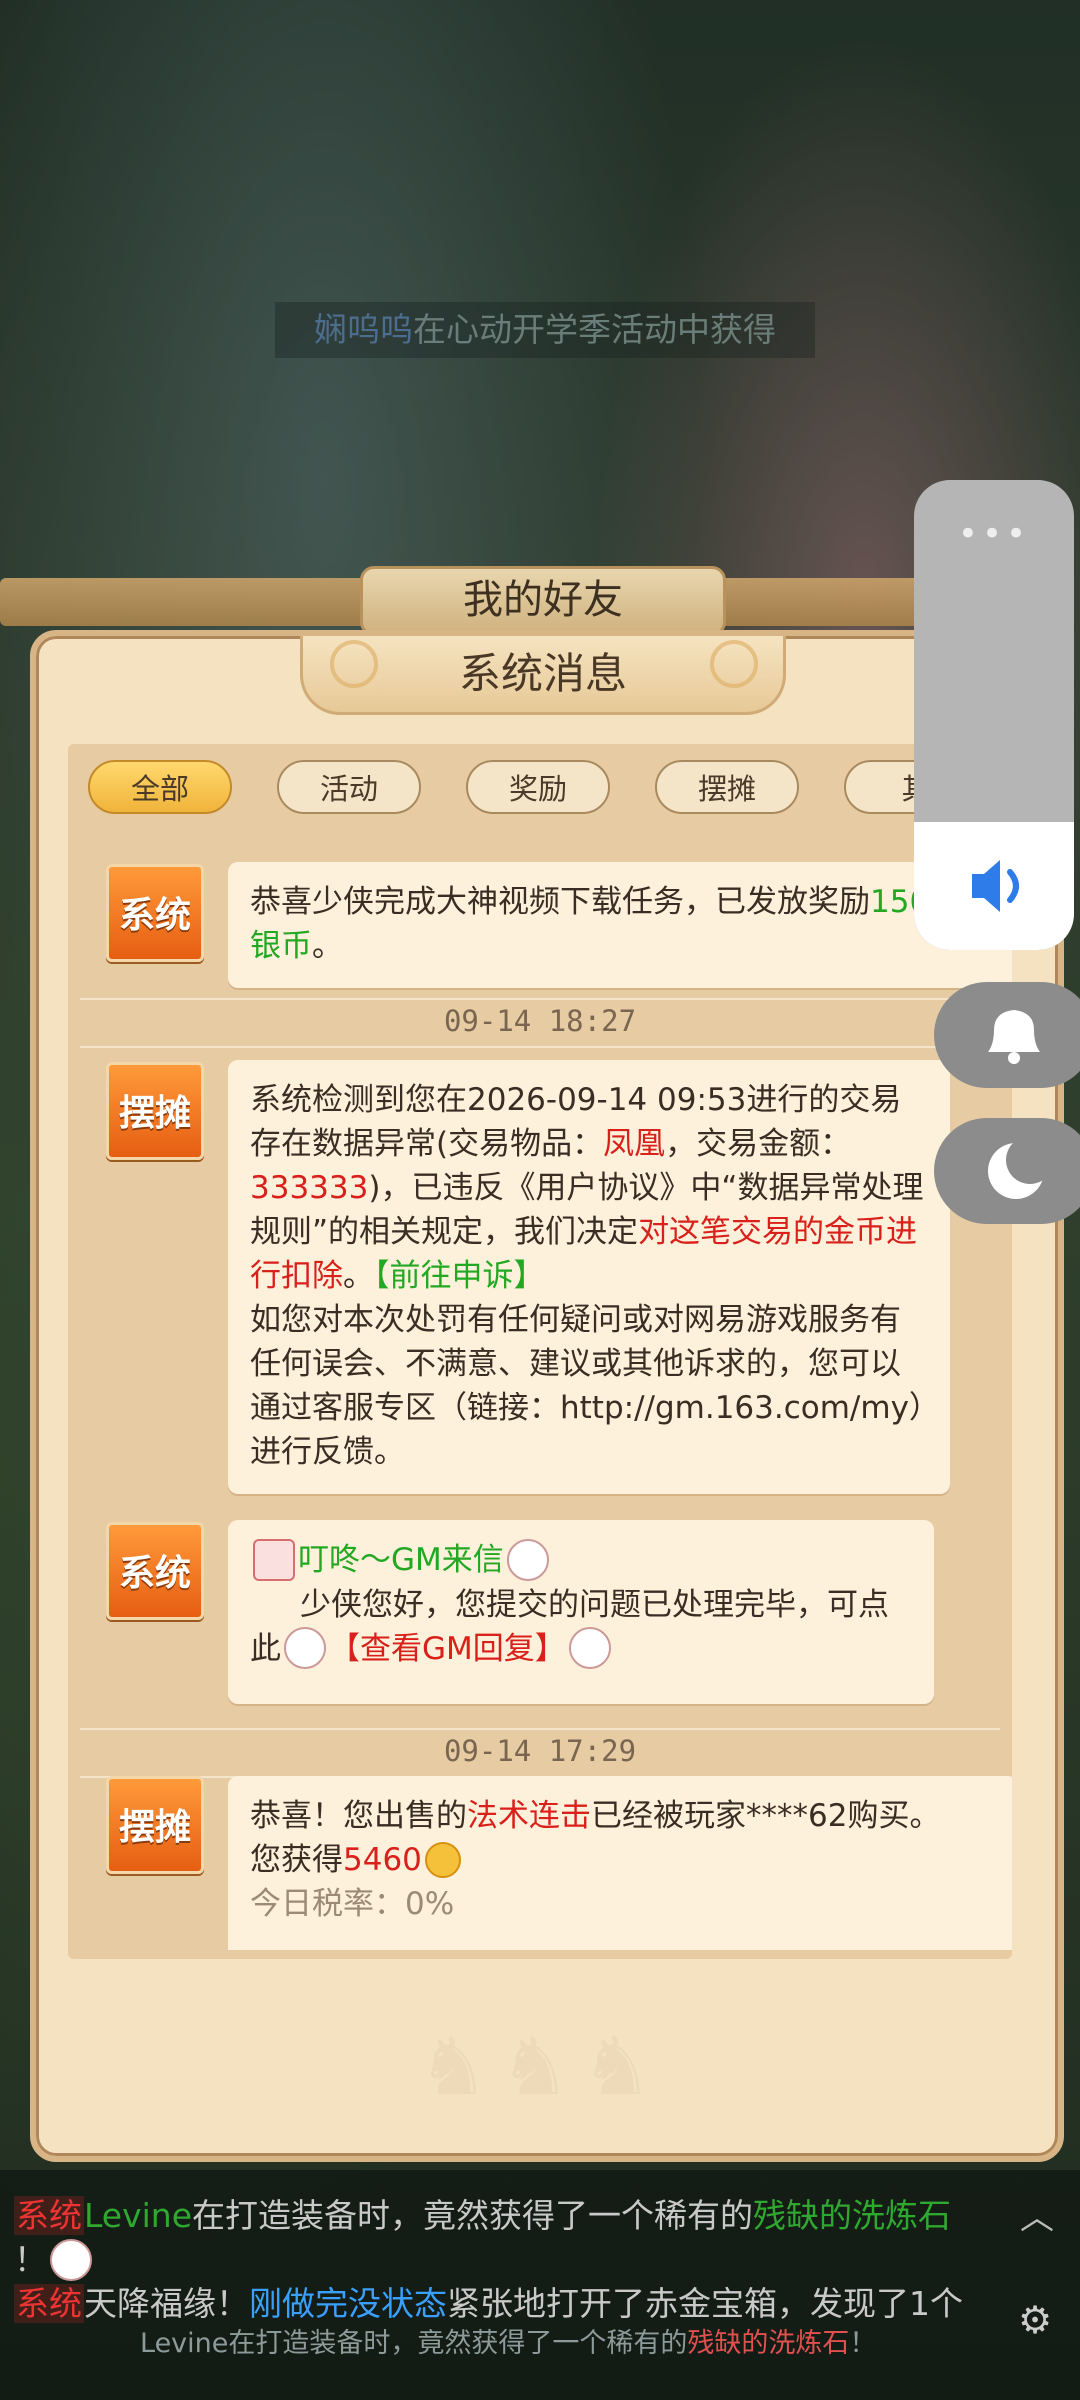 This screenshot has width=1080, height=2400. I want to click on tab-stall: 摆摊, so click(727, 787).